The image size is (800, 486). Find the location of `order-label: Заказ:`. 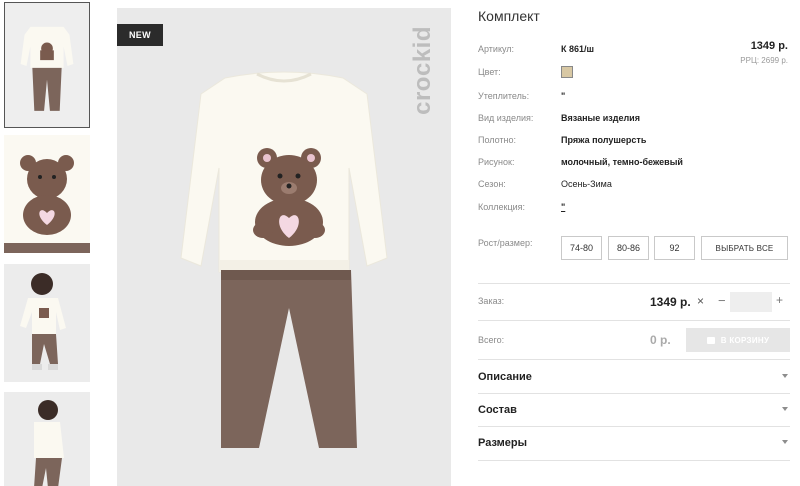

order-label: Заказ: is located at coordinates (491, 301).